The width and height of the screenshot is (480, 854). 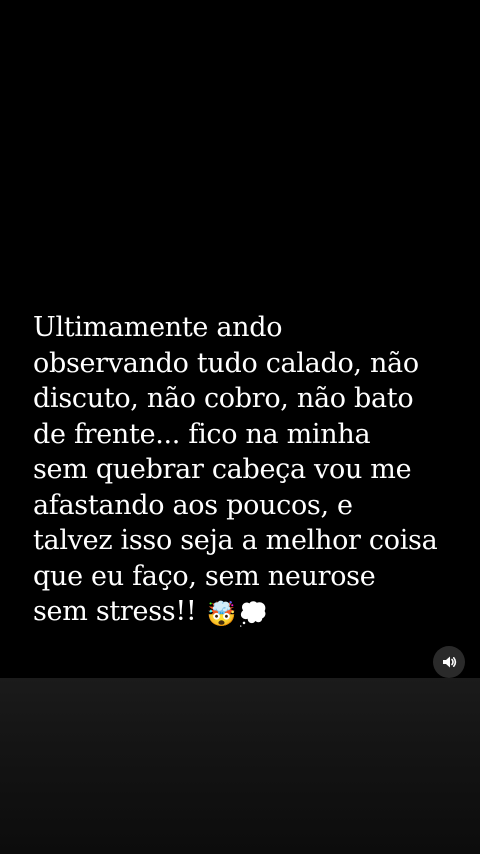 What do you see at coordinates (221, 614) in the screenshot?
I see `exploding-head-emoji: 🤯` at bounding box center [221, 614].